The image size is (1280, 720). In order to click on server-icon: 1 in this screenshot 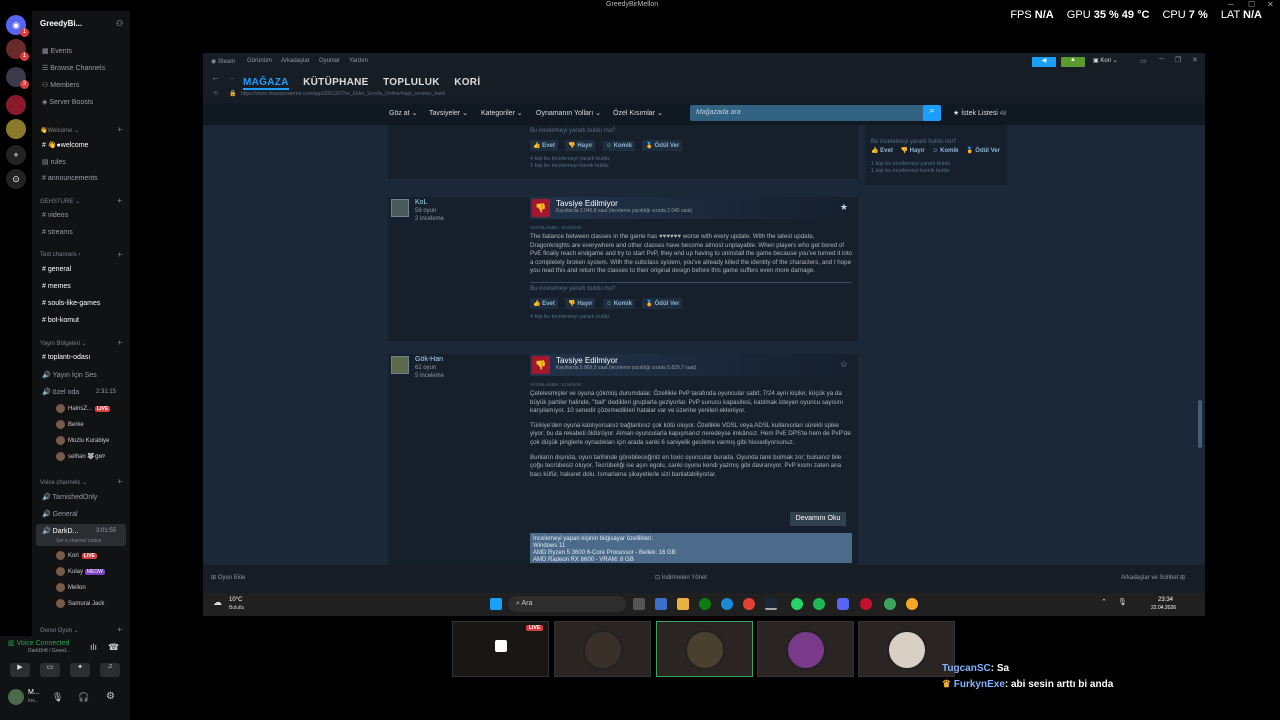, I will do `click(17, 50)`.